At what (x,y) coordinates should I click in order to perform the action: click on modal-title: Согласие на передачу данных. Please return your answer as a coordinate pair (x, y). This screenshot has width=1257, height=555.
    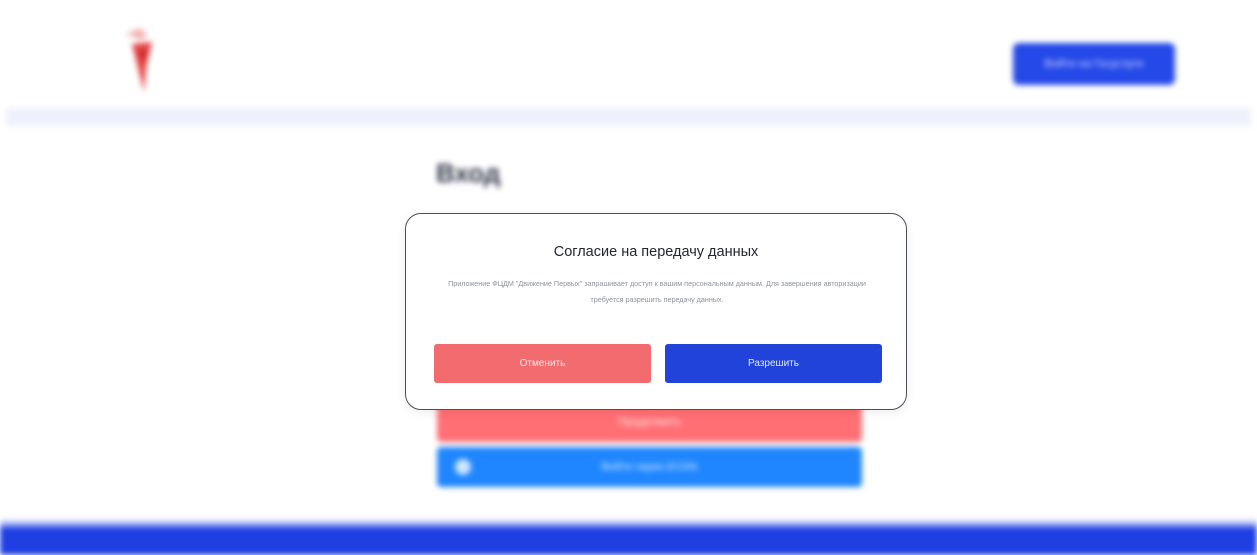
    Looking at the image, I should click on (656, 252).